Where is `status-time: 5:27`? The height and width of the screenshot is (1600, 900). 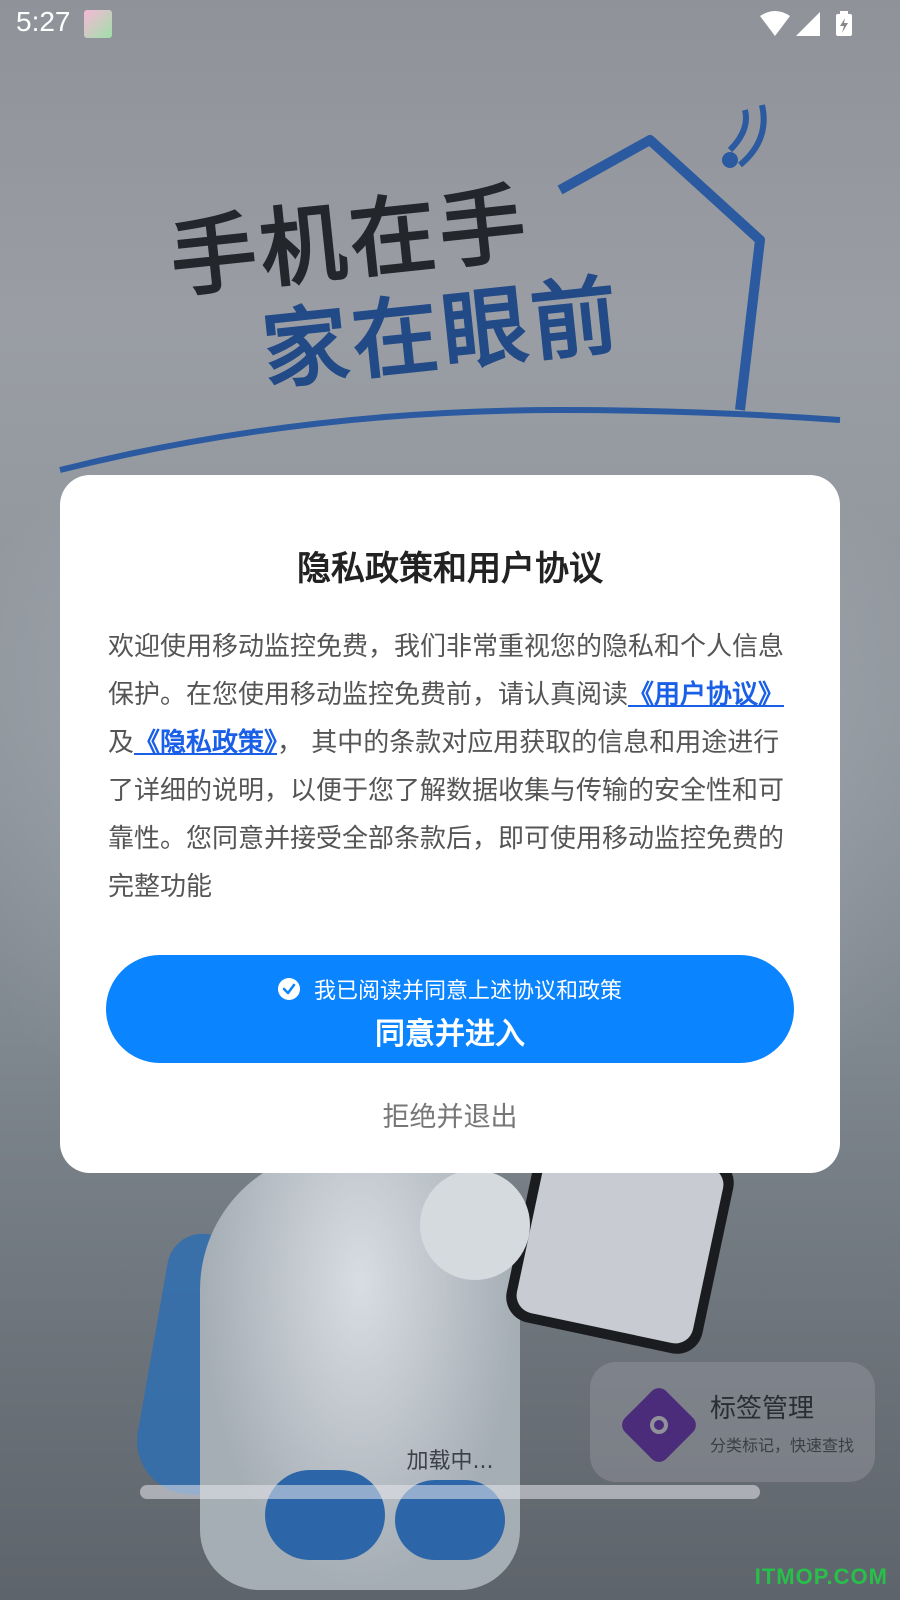 status-time: 5:27 is located at coordinates (43, 21).